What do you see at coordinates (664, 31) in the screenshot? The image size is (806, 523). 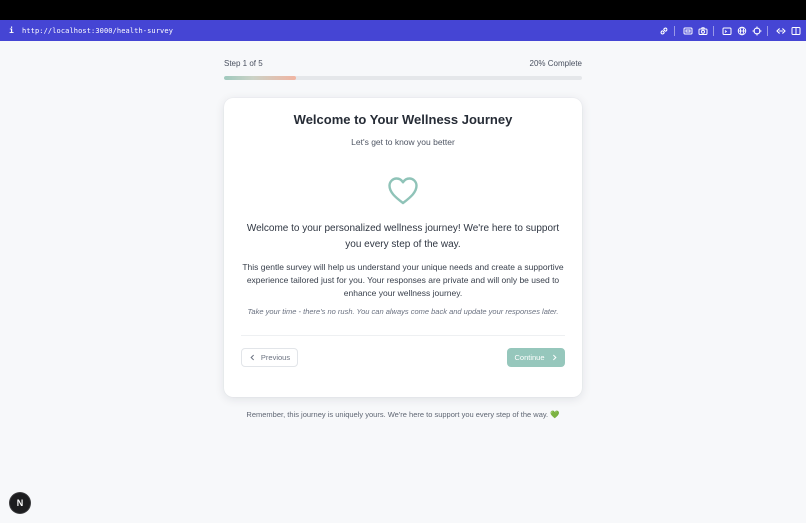 I see `link-icon` at bounding box center [664, 31].